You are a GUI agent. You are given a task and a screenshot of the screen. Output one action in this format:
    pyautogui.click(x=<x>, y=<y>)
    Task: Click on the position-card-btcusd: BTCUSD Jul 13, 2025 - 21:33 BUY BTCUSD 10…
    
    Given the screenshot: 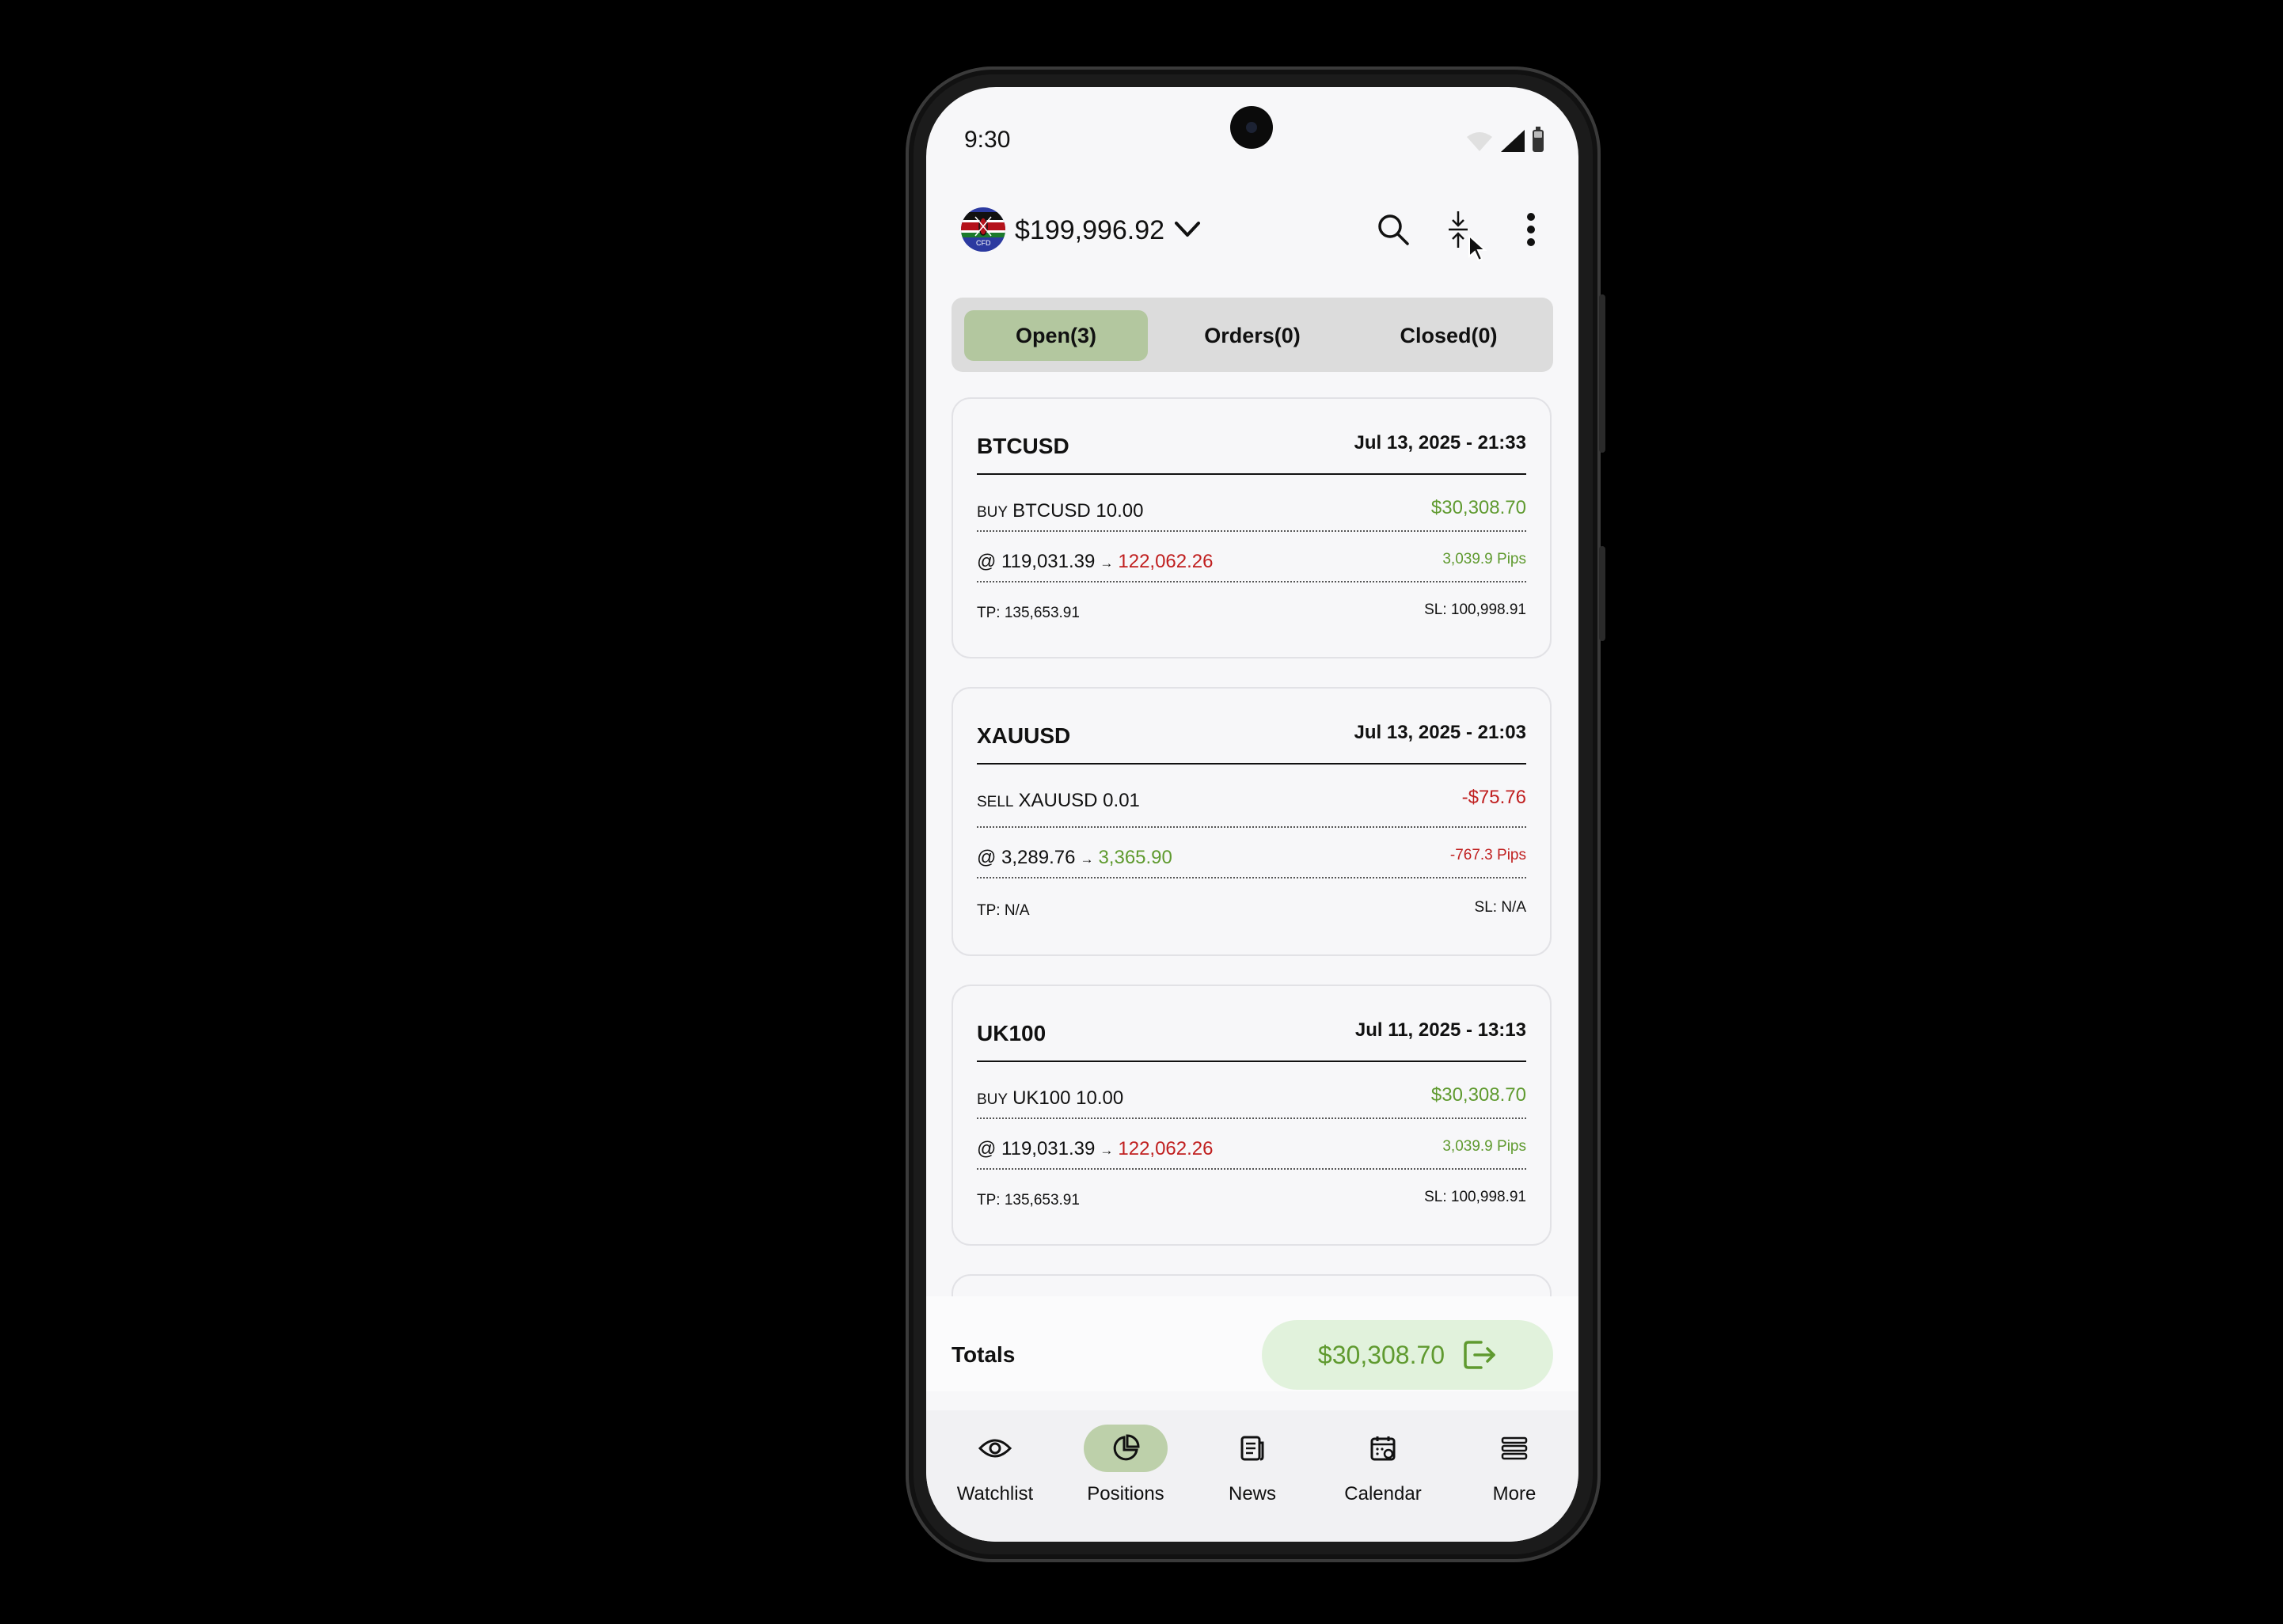 What is the action you would take?
    pyautogui.click(x=1252, y=527)
    